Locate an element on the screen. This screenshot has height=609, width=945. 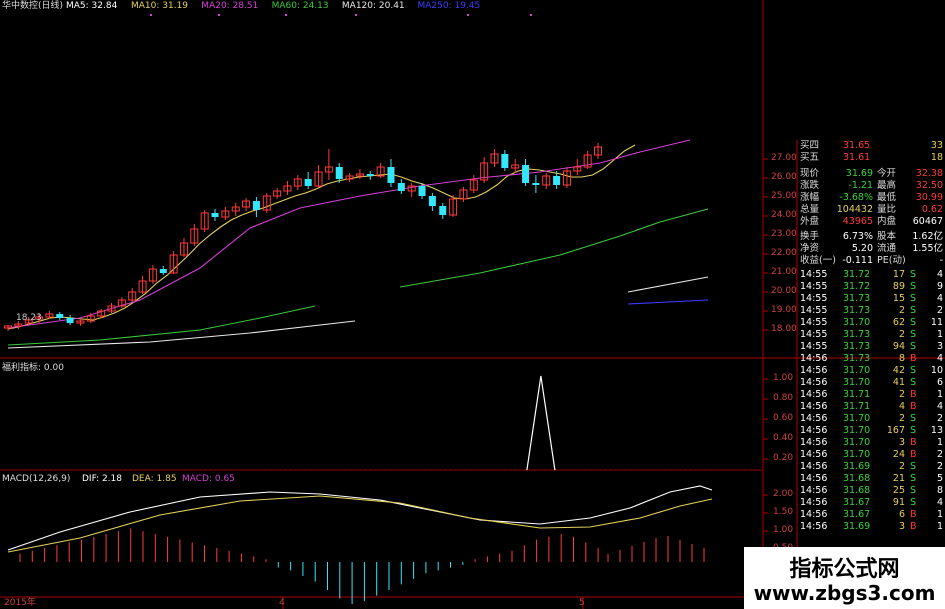
stat-row: 换手 6.73% 股本 1.62亿 is located at coordinates (871, 237).